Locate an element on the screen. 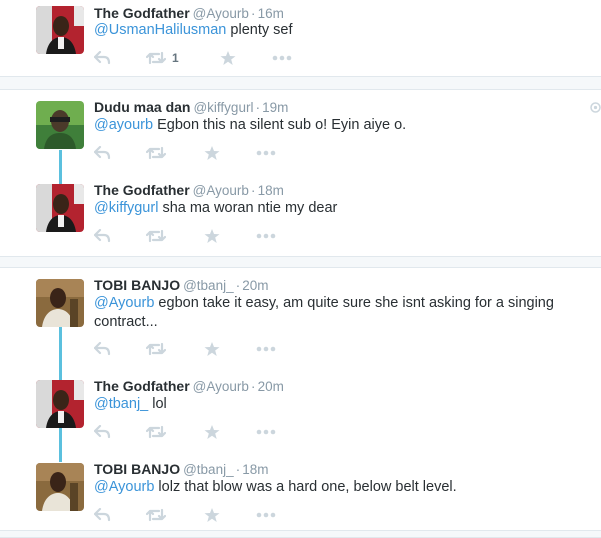  tweet-text: @tbanj_ lol is located at coordinates (329, 404).